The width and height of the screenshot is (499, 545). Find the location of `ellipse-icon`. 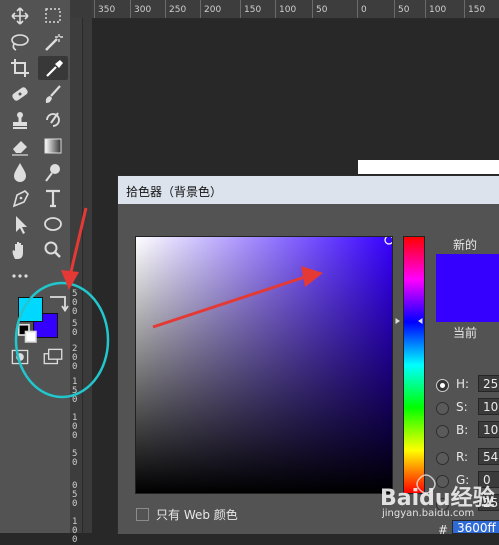

ellipse-icon is located at coordinates (53, 224).